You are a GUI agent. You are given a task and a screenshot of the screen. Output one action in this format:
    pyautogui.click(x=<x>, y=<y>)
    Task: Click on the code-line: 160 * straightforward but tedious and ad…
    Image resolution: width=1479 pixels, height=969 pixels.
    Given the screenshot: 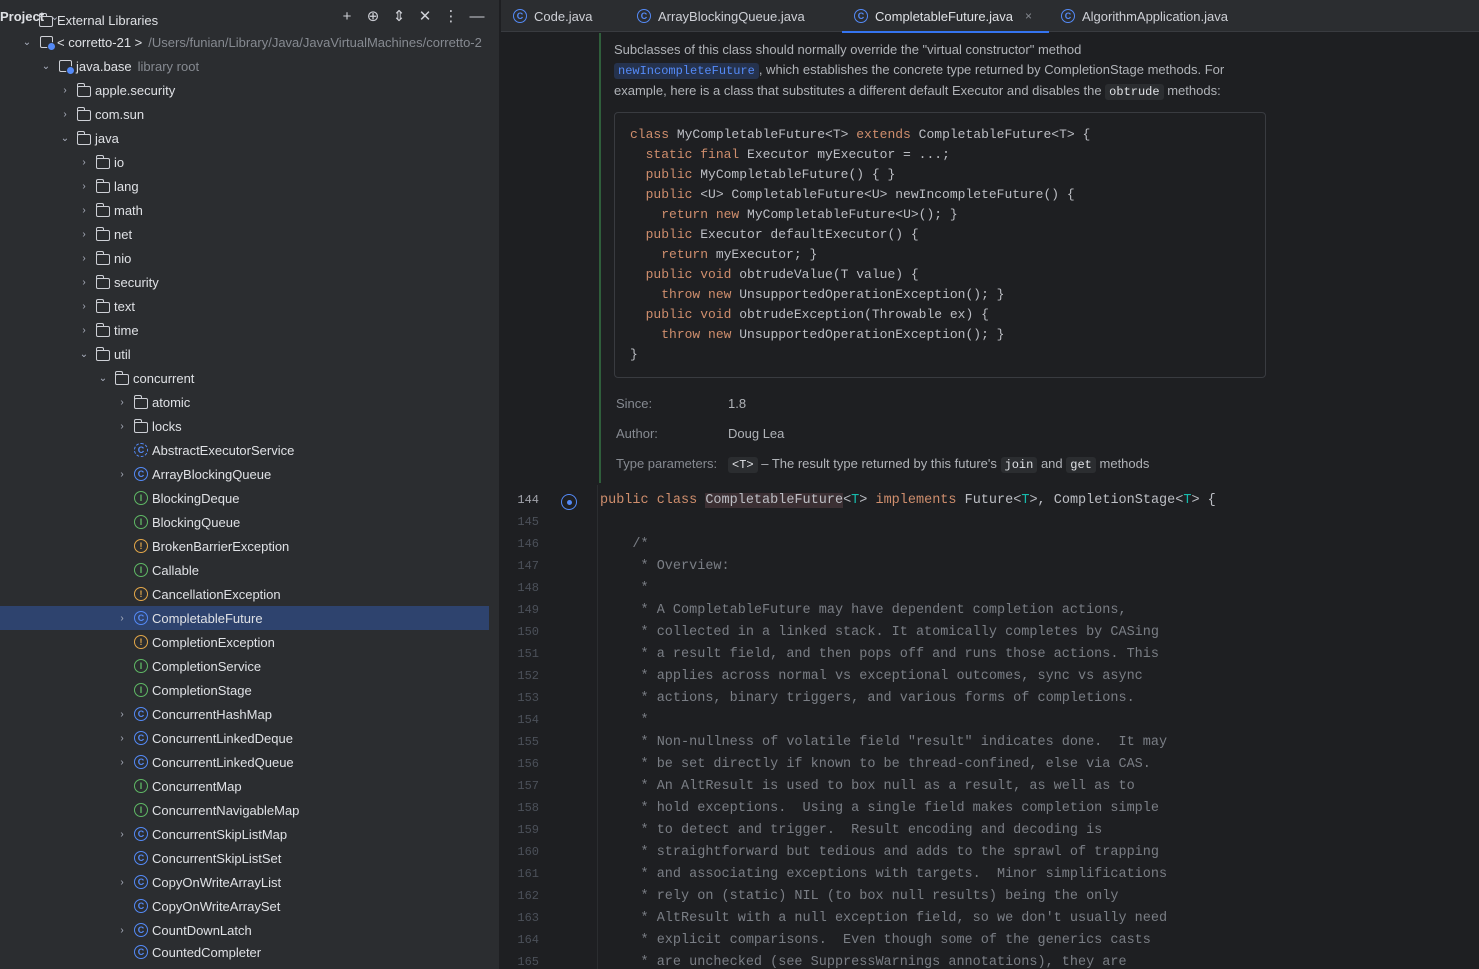 What is the action you would take?
    pyautogui.click(x=990, y=852)
    